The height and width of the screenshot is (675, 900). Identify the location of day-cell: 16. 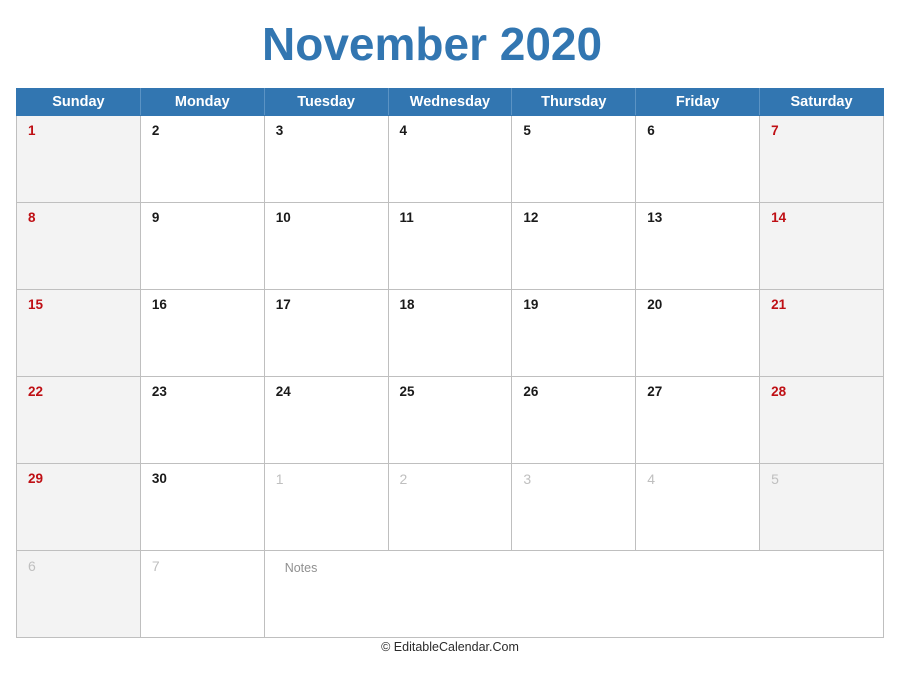
(202, 333).